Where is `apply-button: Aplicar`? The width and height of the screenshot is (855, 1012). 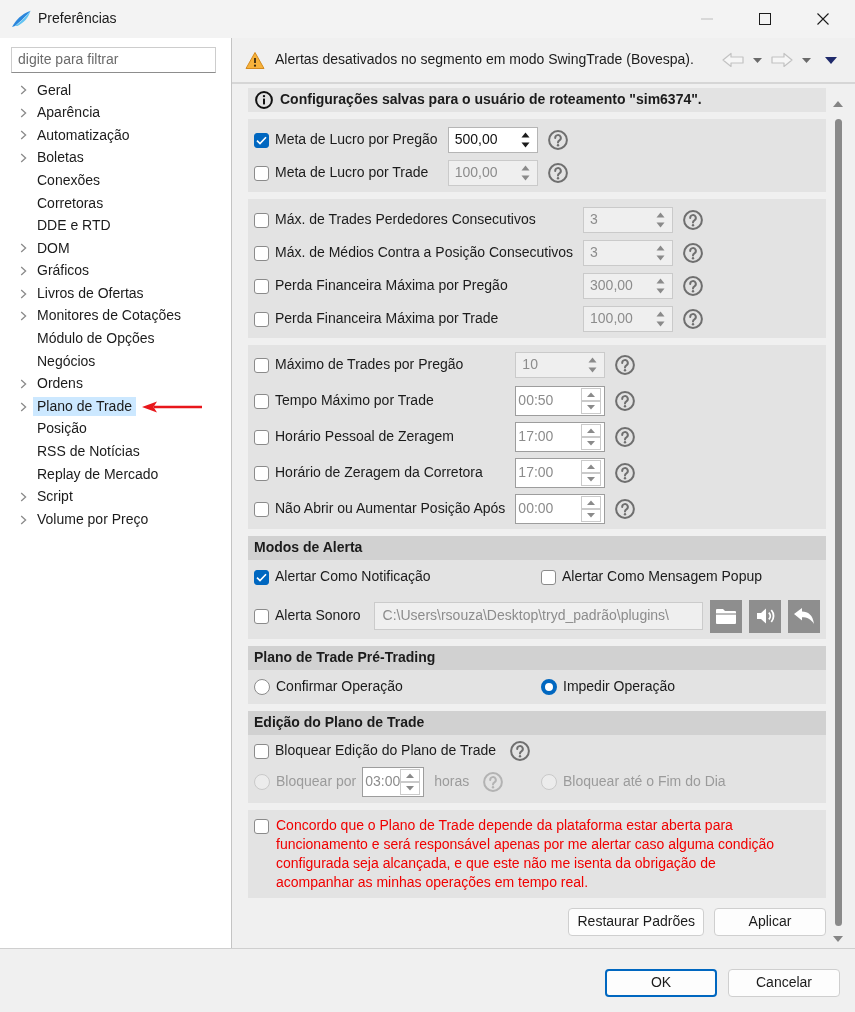
apply-button: Aplicar is located at coordinates (770, 922).